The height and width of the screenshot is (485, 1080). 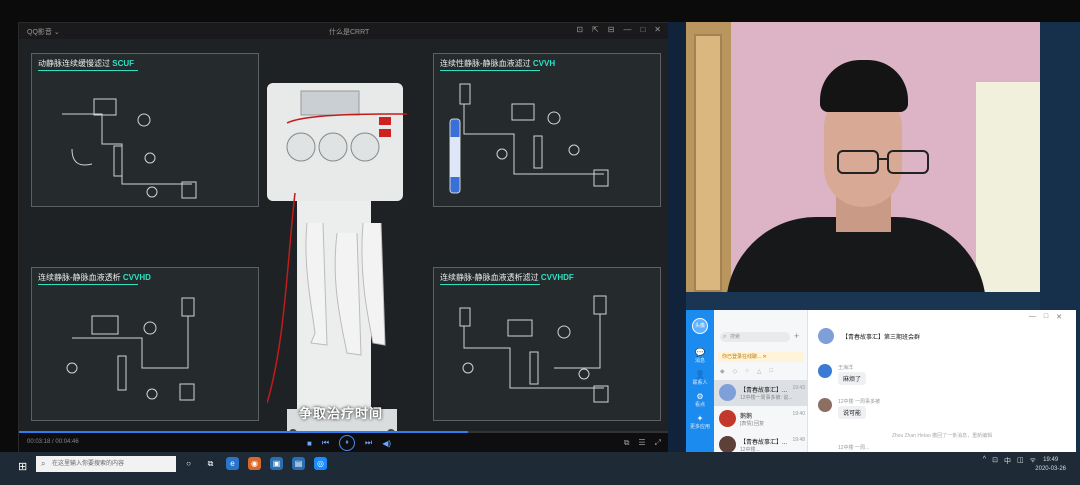 What do you see at coordinates (341, 413) in the screenshot?
I see `video-subtitle: 争取治疗时间` at bounding box center [341, 413].